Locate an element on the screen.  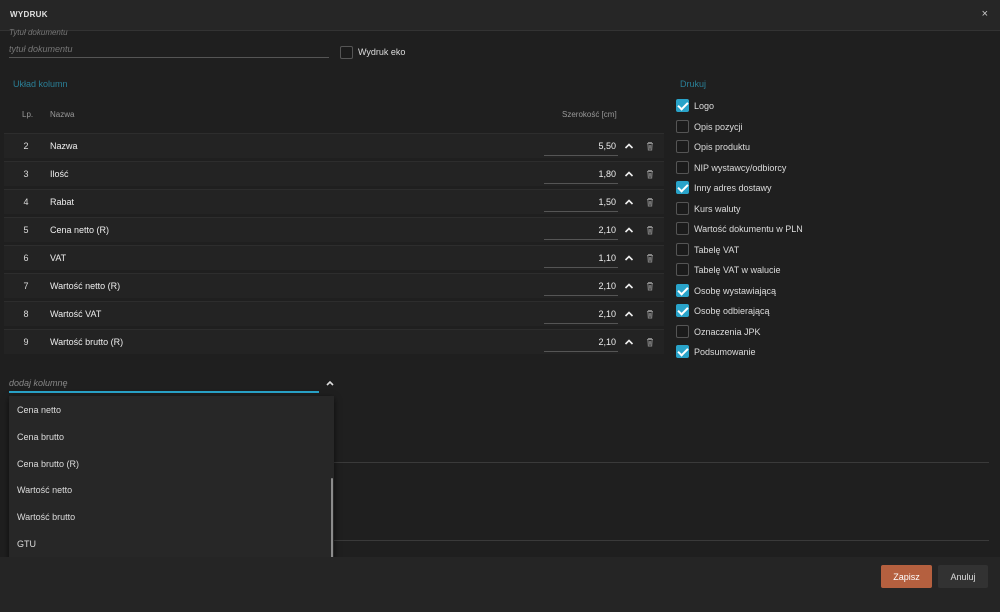
row-column-name: Ilość is located at coordinates (59, 174).